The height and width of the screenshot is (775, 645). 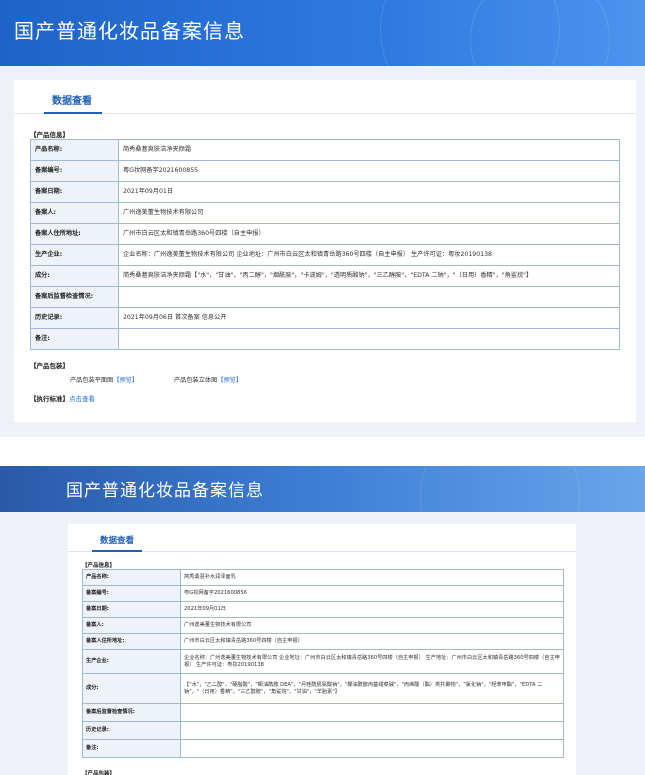 I want to click on screenshot-gap, so click(x=322, y=451).